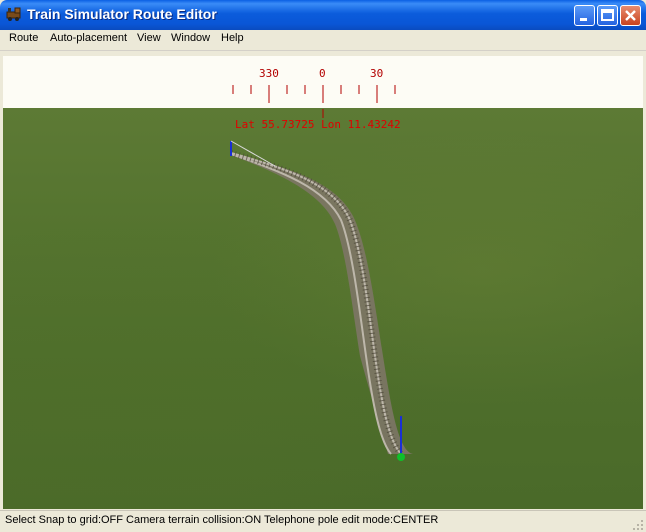 The height and width of the screenshot is (532, 646). I want to click on title-bar: Train Simulator Route Editor, so click(323, 15).